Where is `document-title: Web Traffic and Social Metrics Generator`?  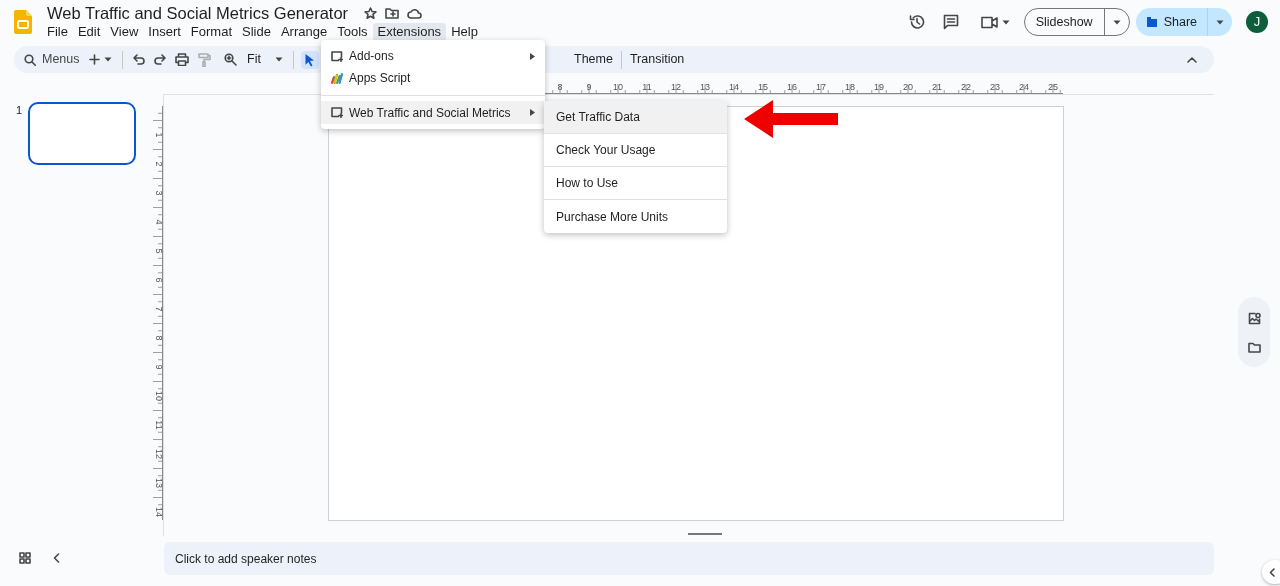 document-title: Web Traffic and Social Metrics Generator is located at coordinates (198, 13).